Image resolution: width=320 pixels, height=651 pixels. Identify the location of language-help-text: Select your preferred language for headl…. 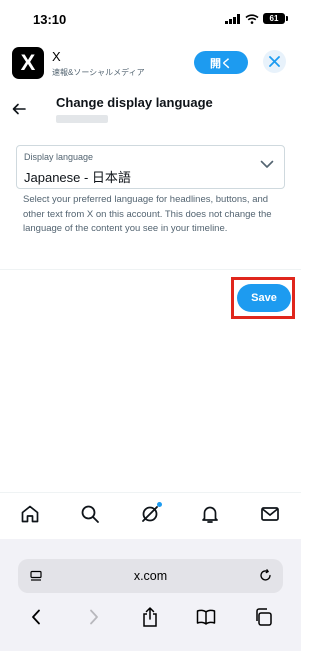
(147, 214).